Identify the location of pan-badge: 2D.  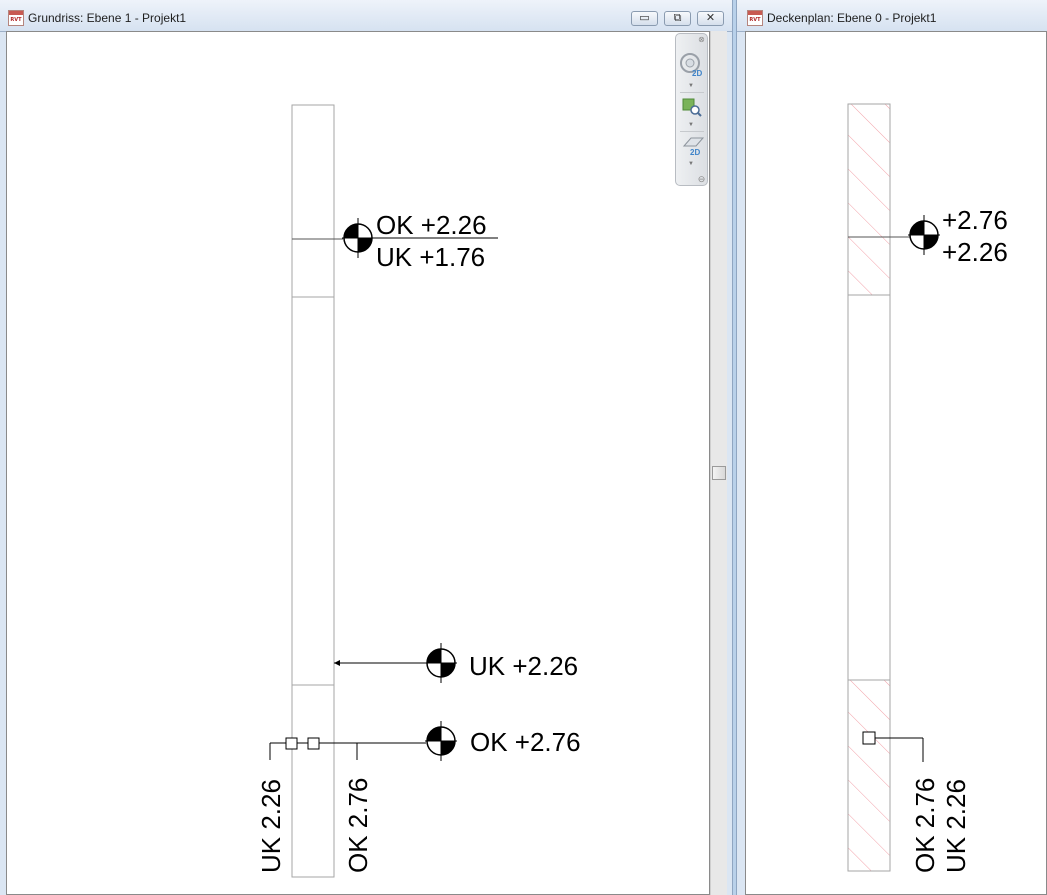
(695, 152).